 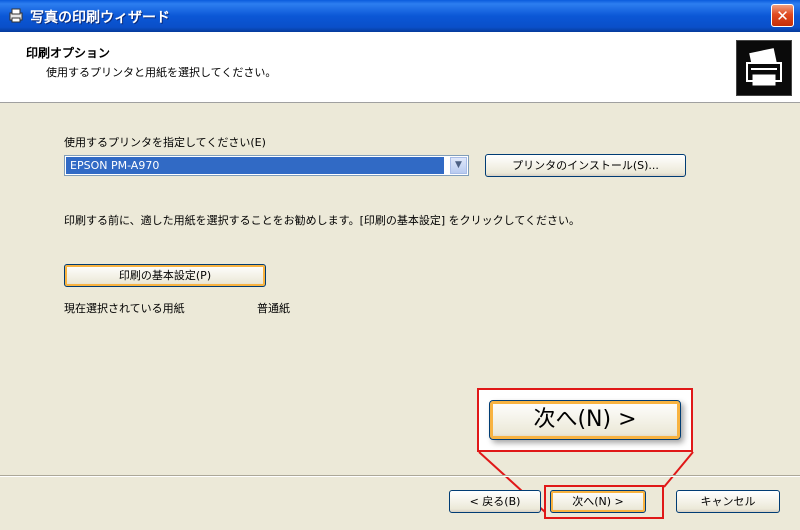 I want to click on zoom-callout: 次へ(N) >, so click(x=585, y=420).